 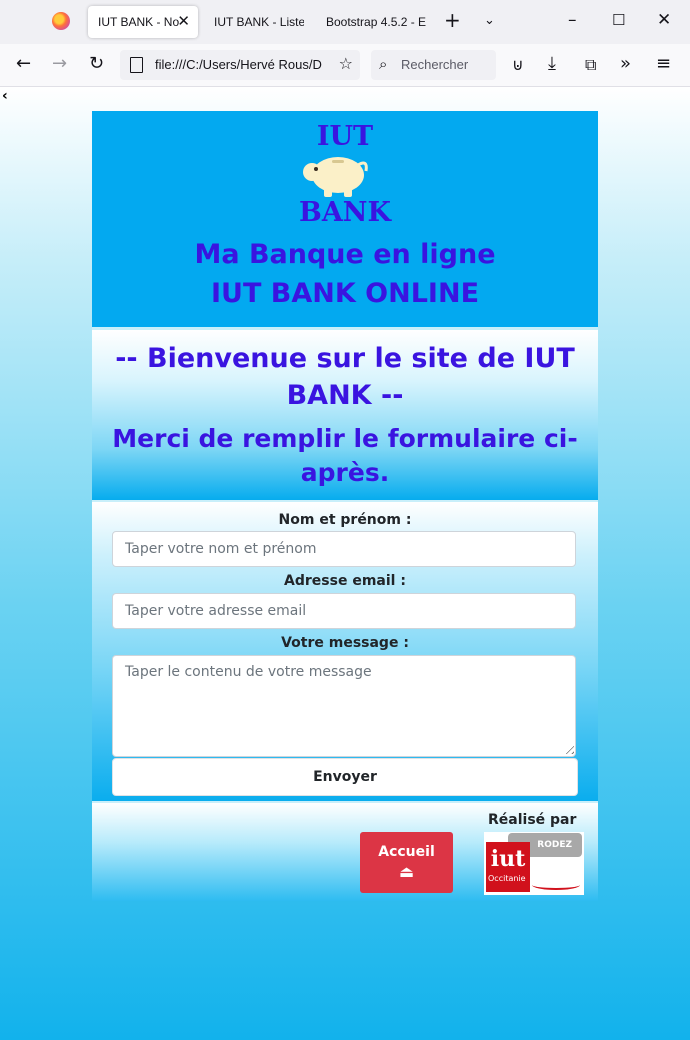 I want to click on header-subtitle: IUT BANK ONLINE, so click(x=345, y=293).